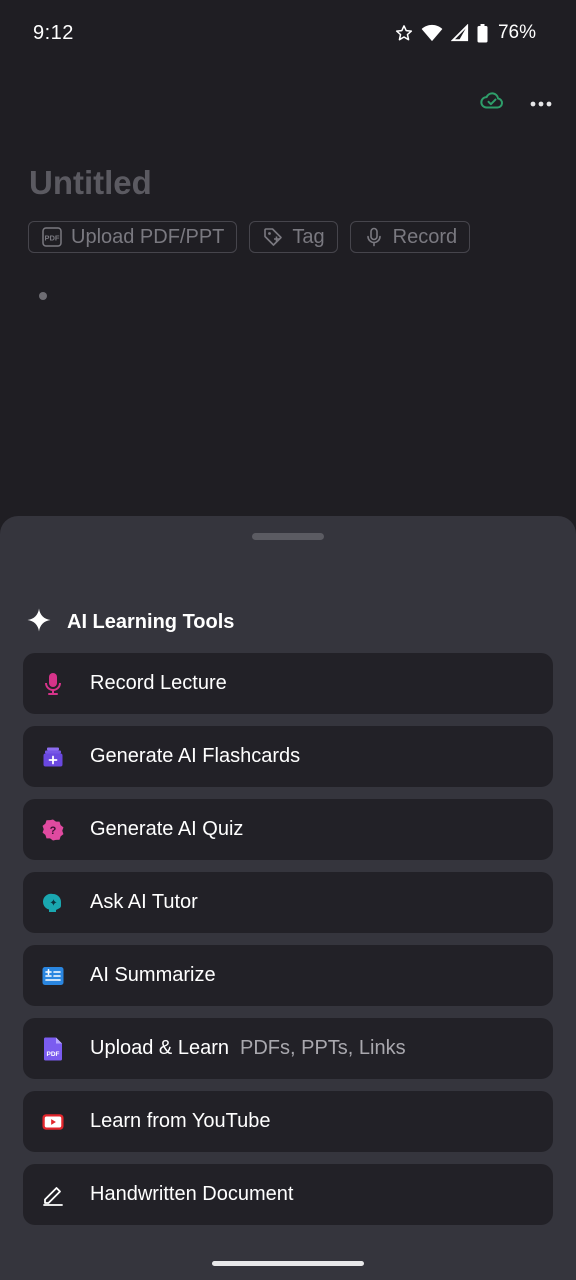  I want to click on learn-youtube-label: Learn from YouTube, so click(180, 1121).